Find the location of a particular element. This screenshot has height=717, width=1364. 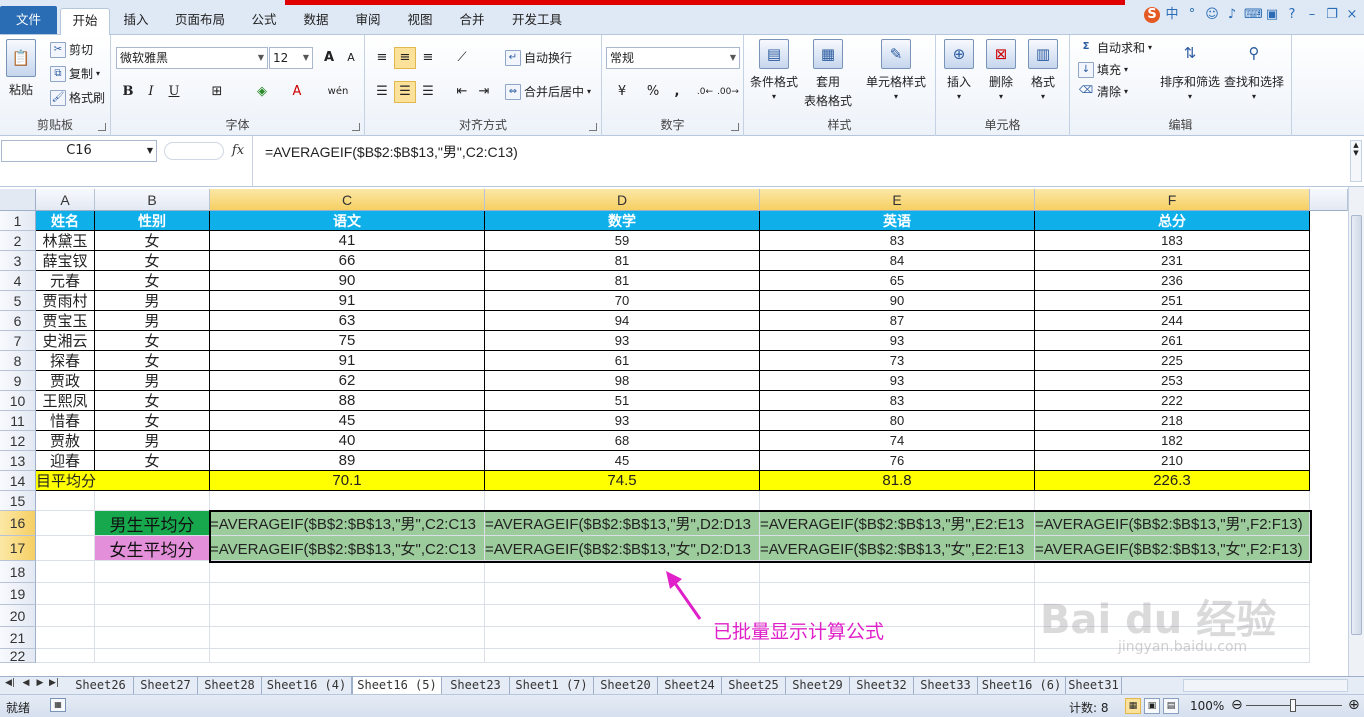

delete-cells-button: ⊠ 删除 ▾ is located at coordinates (1001, 70).